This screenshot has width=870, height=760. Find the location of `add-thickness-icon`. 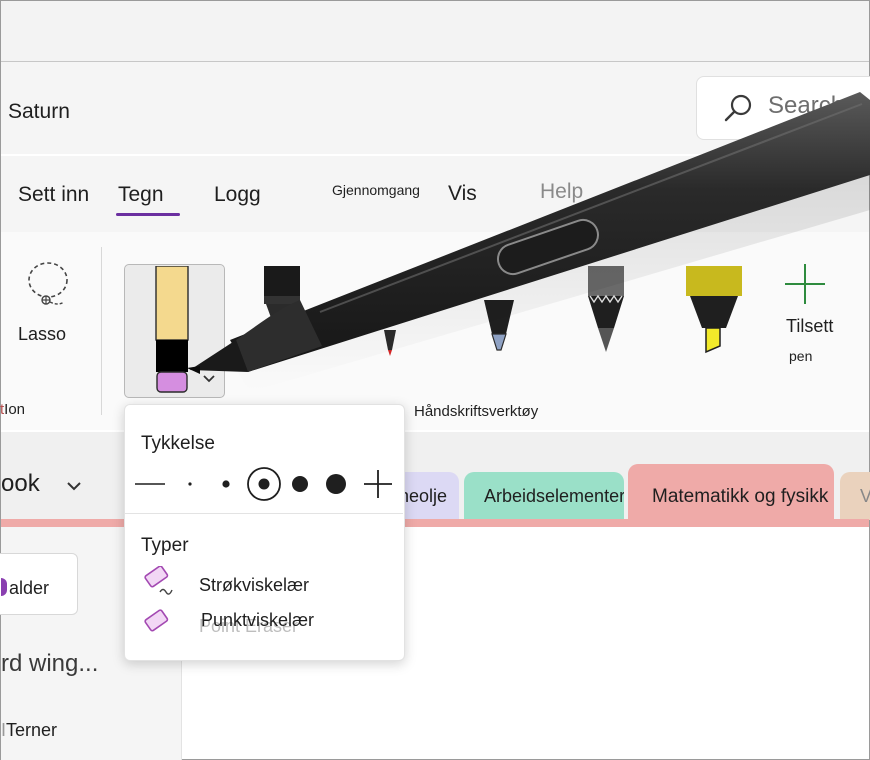

add-thickness-icon is located at coordinates (378, 484).